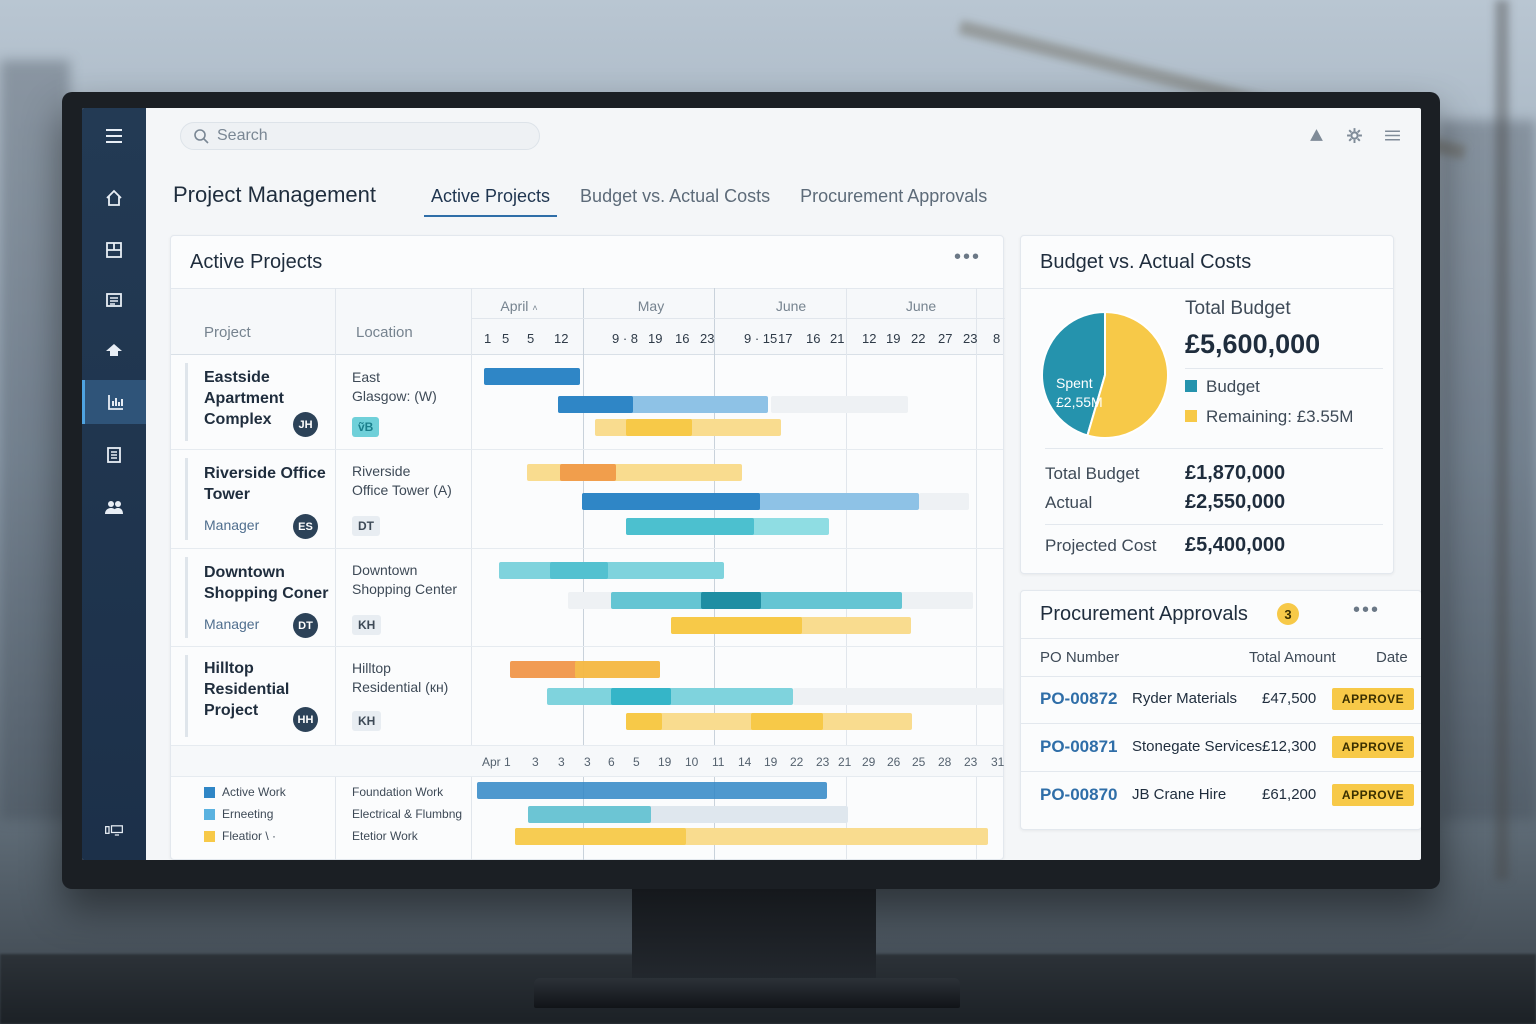  What do you see at coordinates (114, 830) in the screenshot?
I see `device-icon` at bounding box center [114, 830].